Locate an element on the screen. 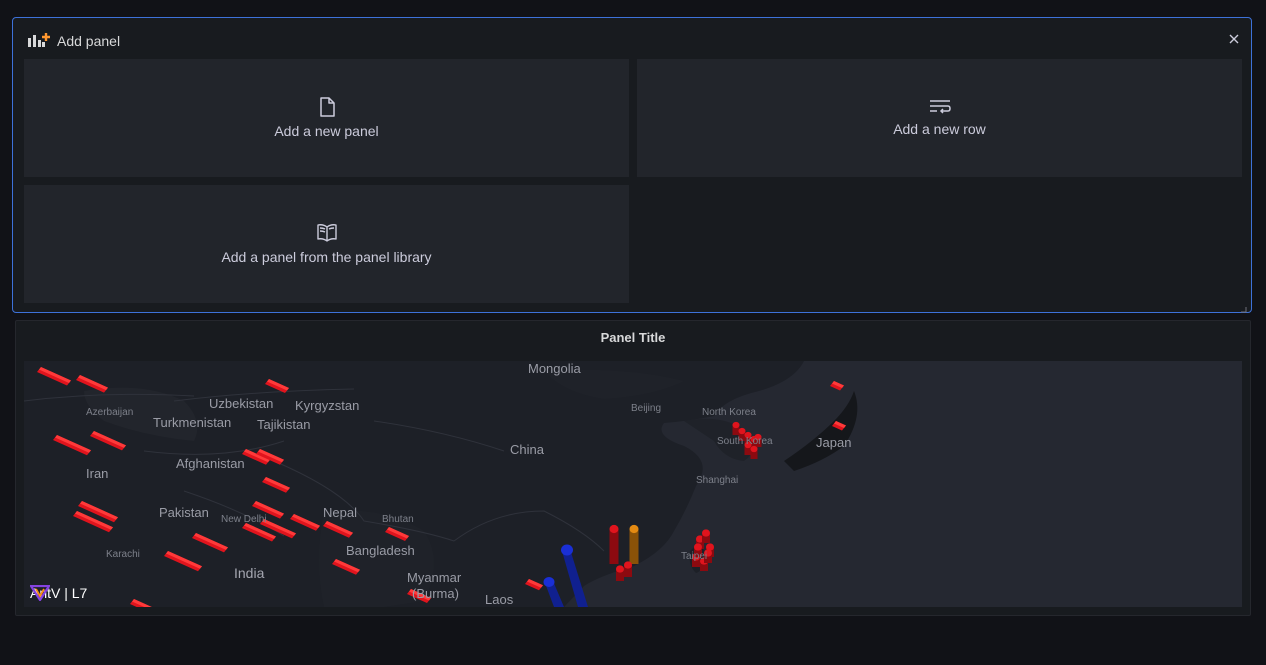 The width and height of the screenshot is (1266, 665). panel-title: Panel Title is located at coordinates (633, 337).